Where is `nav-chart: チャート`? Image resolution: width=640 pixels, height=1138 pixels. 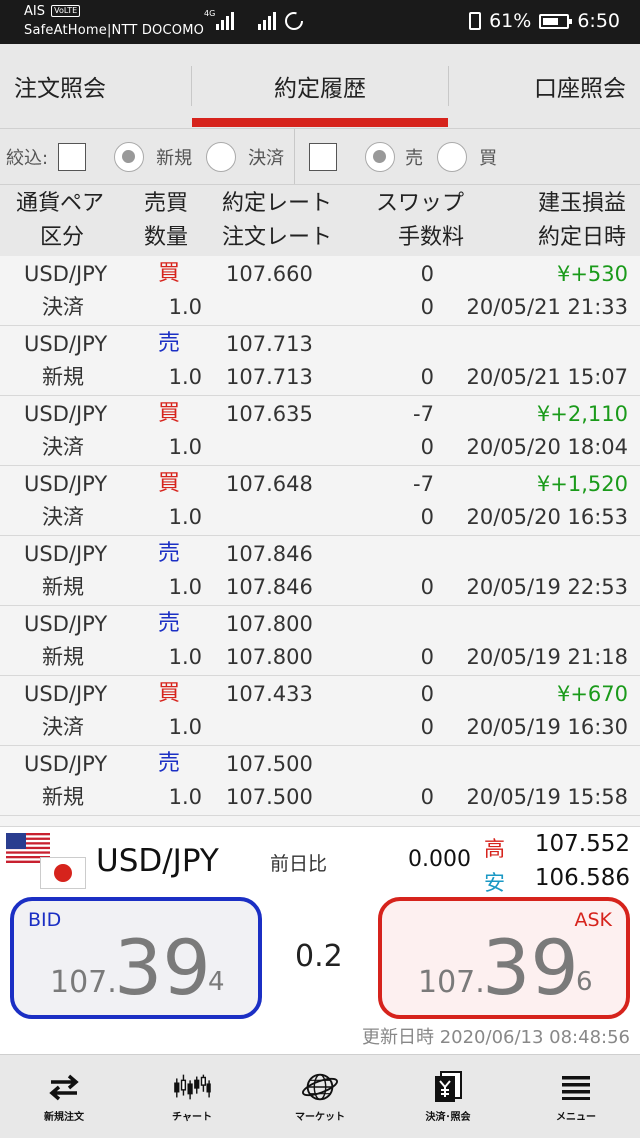 nav-chart: チャート is located at coordinates (192, 1096).